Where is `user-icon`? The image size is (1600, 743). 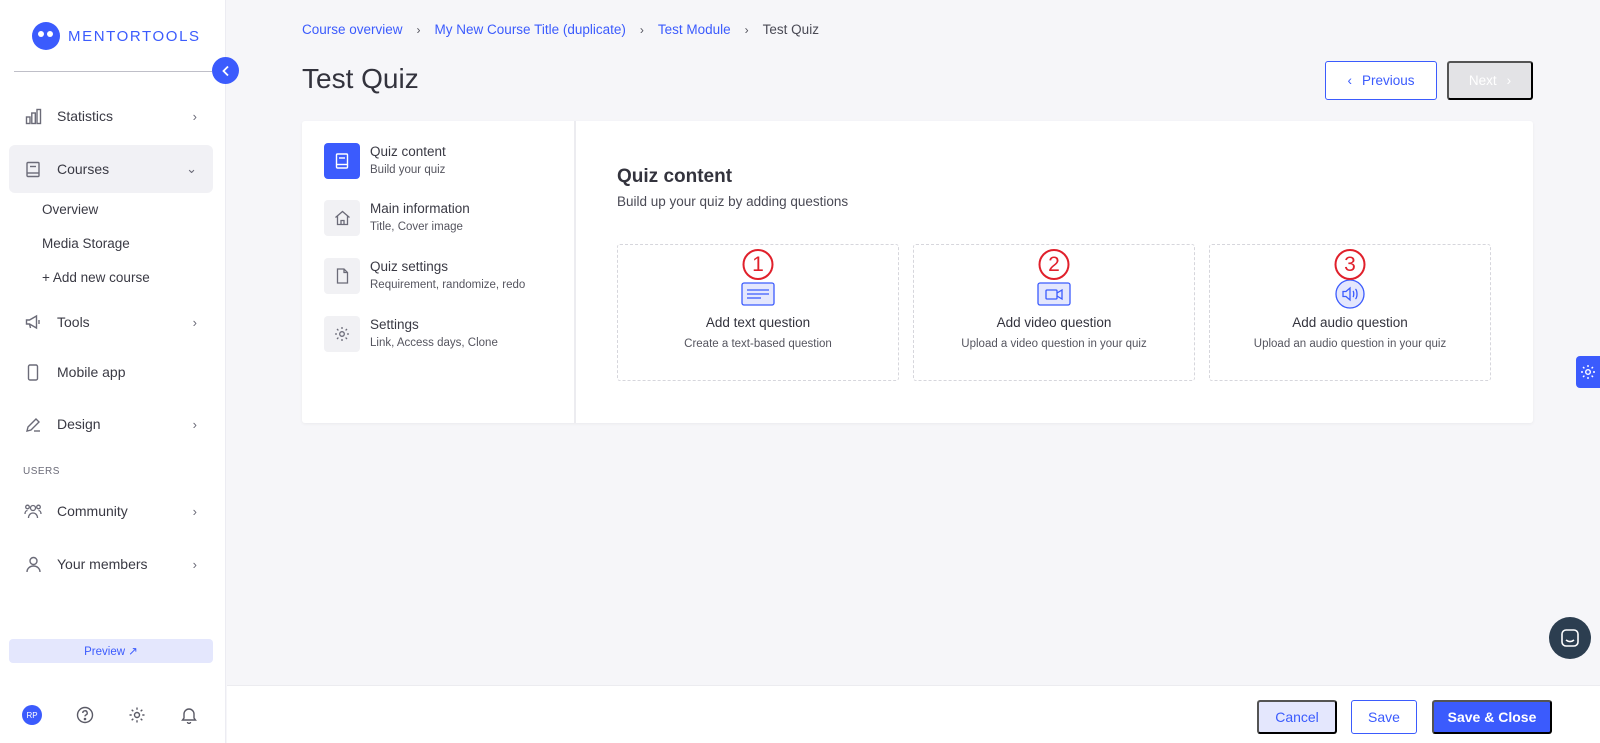 user-icon is located at coordinates (33, 564).